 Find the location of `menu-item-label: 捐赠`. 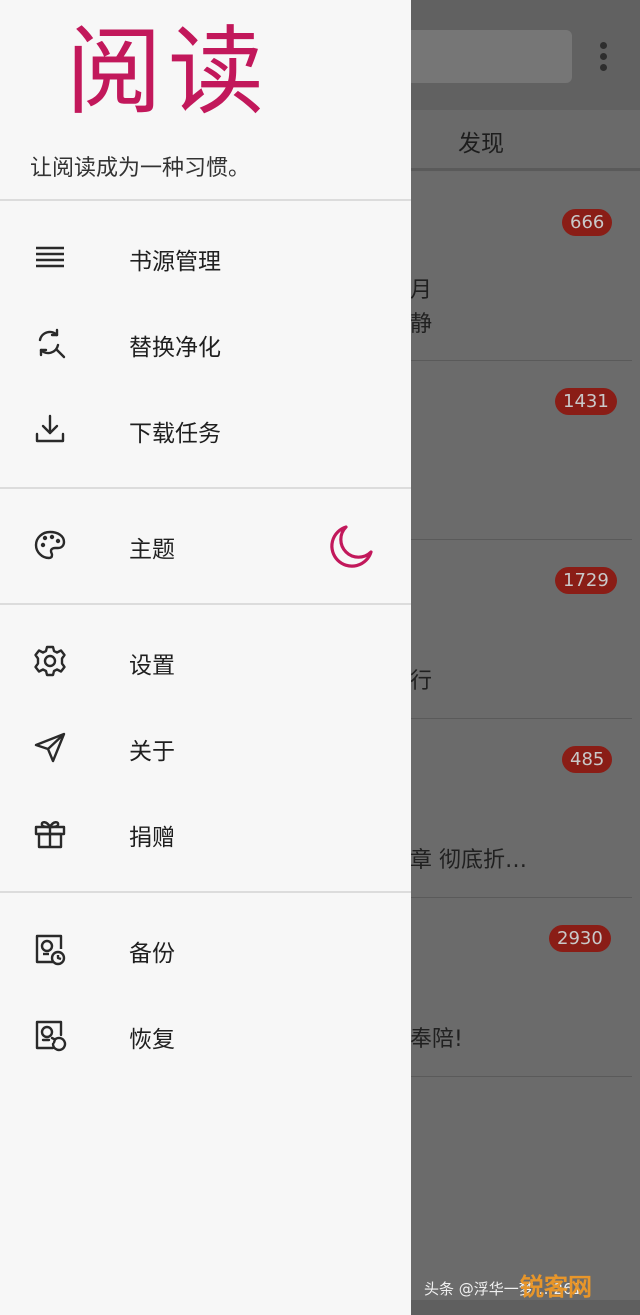

menu-item-label: 捐赠 is located at coordinates (152, 838).